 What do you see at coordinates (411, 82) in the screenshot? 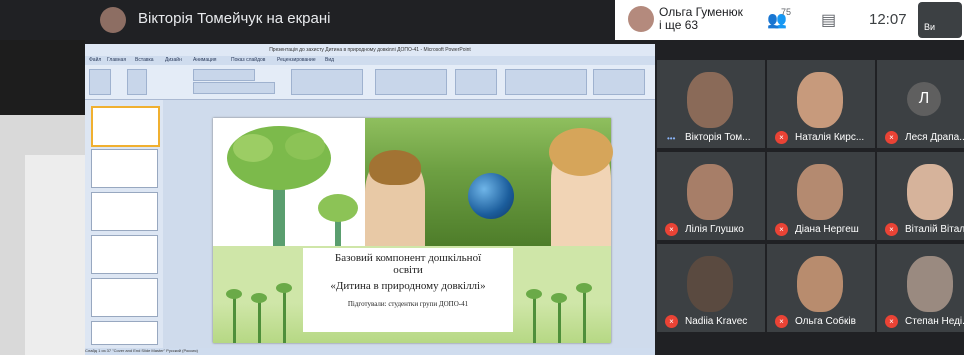
I see `shapes-gallery` at bounding box center [411, 82].